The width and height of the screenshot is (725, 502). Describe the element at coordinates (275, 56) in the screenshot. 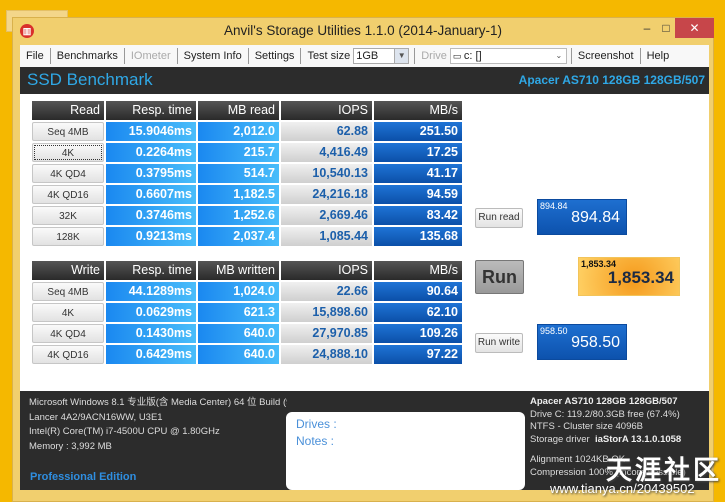

I see `menu-settings: Settings` at that location.